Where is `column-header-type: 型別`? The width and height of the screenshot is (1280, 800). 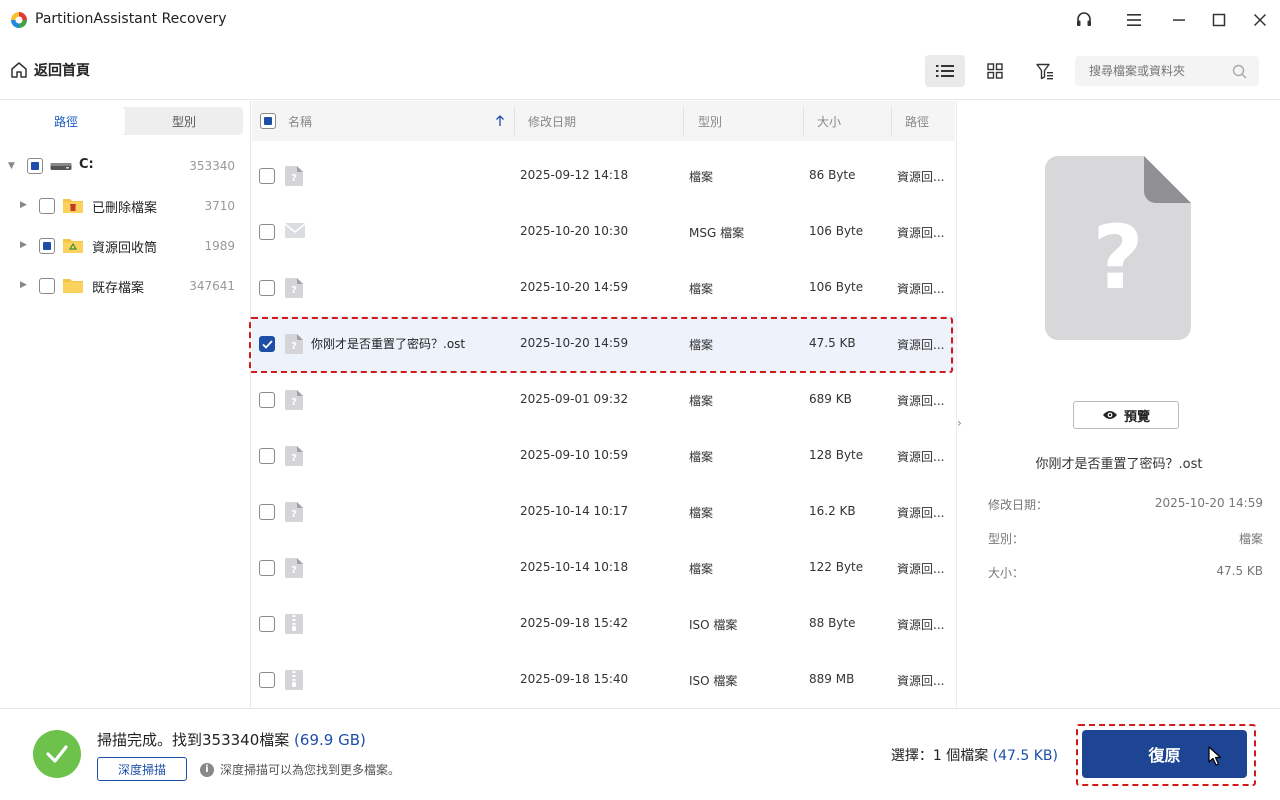
column-header-type: 型別 is located at coordinates (710, 121).